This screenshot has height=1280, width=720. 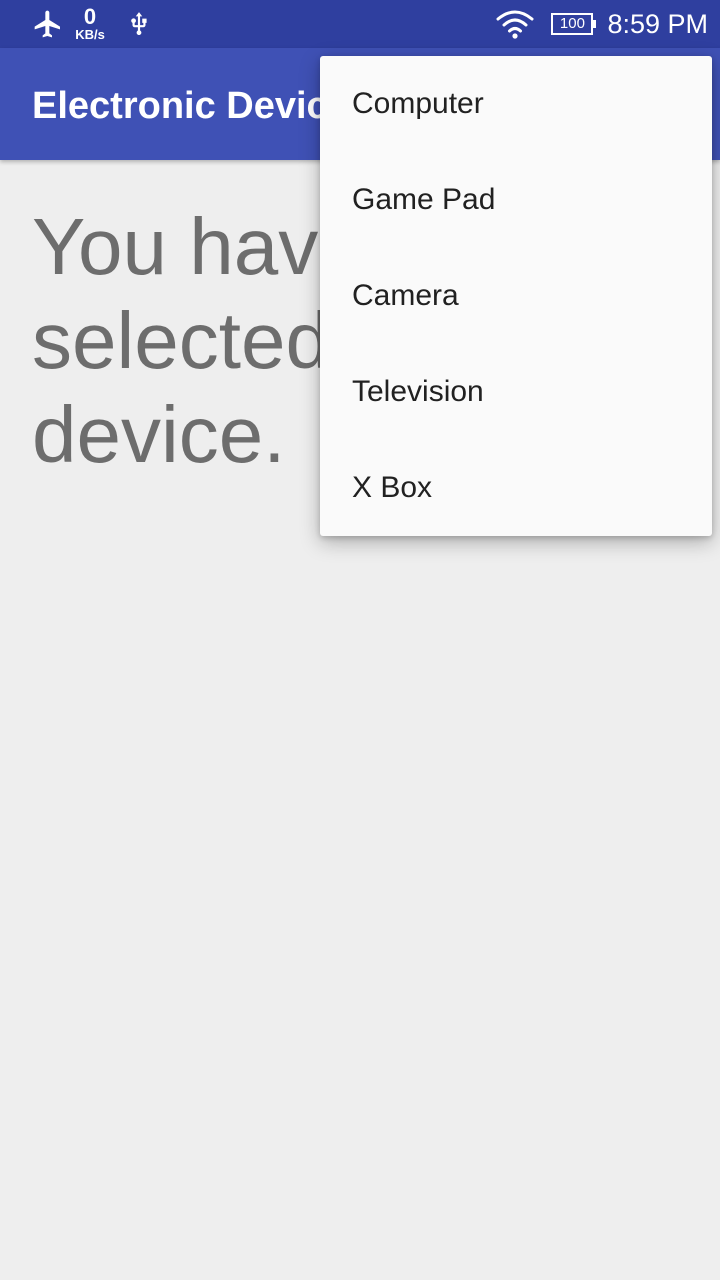 I want to click on status-bar-right: 100 8:59 PM, so click(x=601, y=24).